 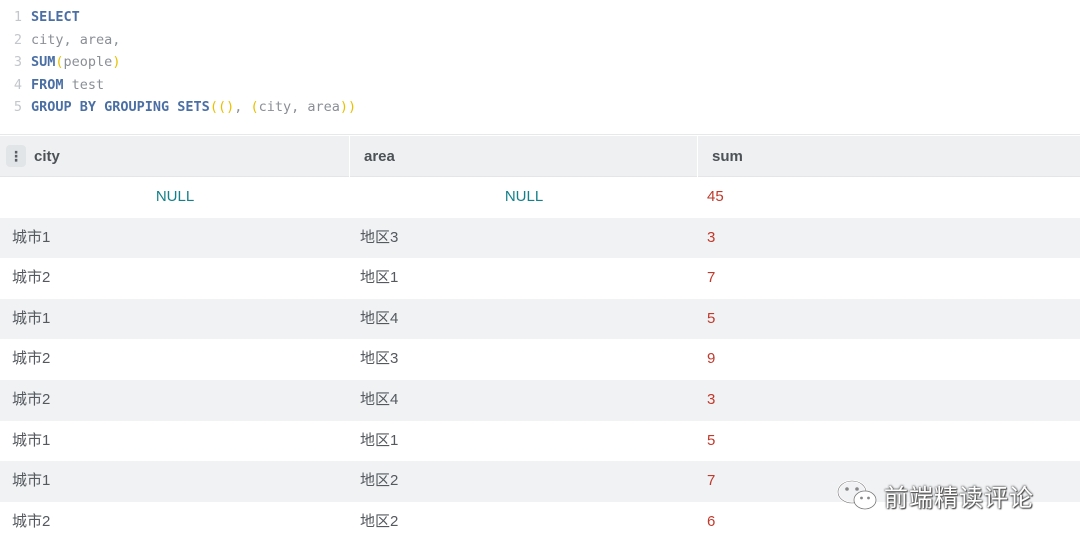 I want to click on code-line: 2 city, area,, so click(x=60, y=40).